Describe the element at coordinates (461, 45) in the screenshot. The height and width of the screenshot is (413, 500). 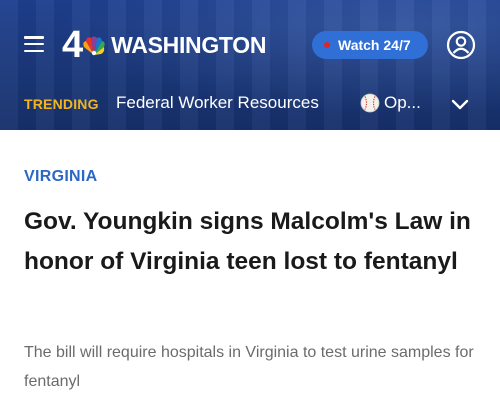
I see `account-icon` at that location.